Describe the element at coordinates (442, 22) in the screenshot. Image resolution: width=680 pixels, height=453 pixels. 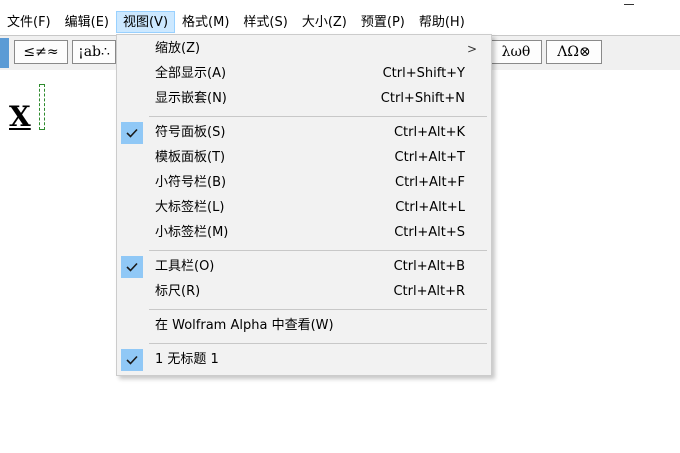
I see `menu-help: 帮助(H)` at that location.